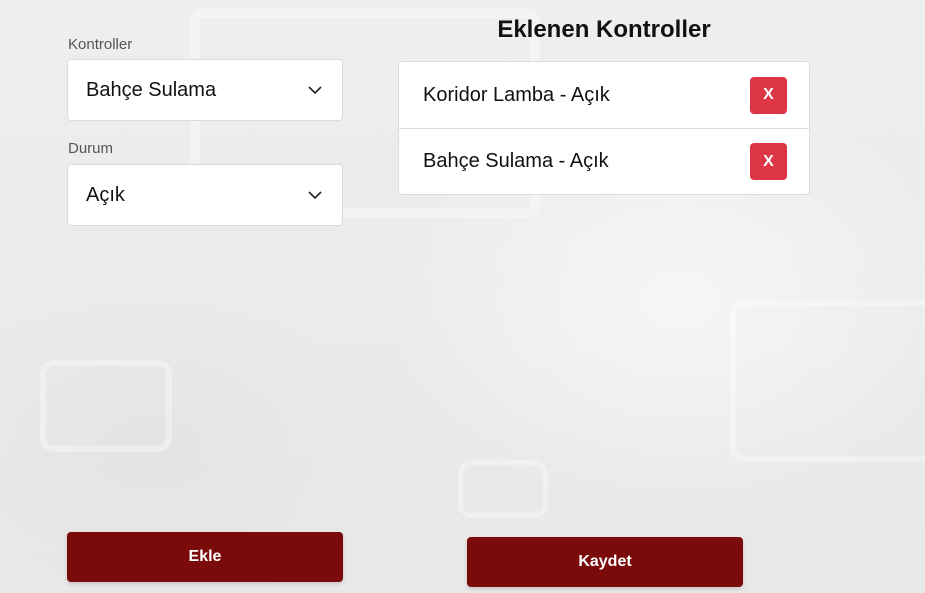  I want to click on controller-select-value: Bahçe Sulama, so click(151, 89).